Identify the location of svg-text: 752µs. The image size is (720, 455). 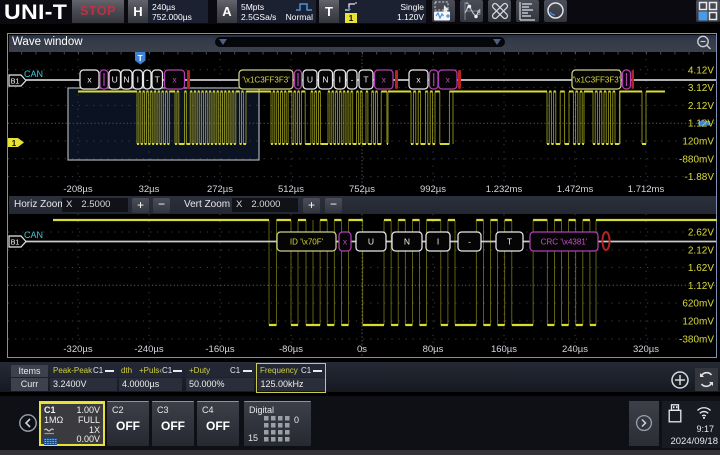
(362, 189).